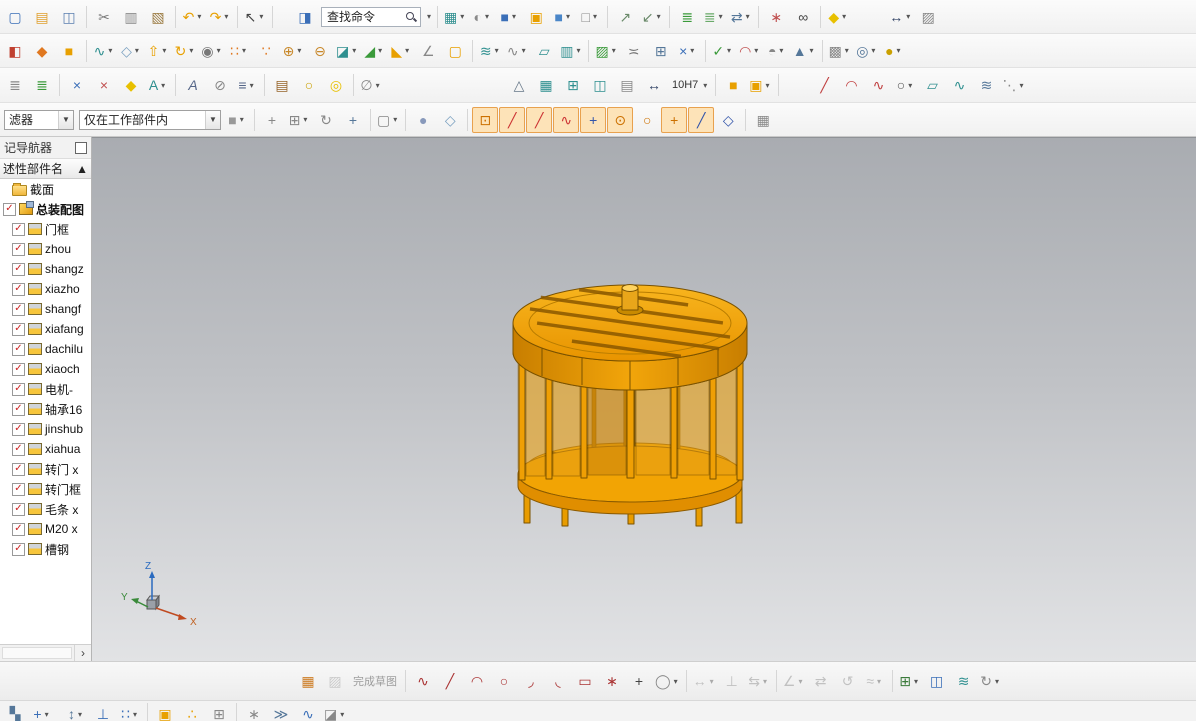  I want to click on selection-scope-caret: ▼, so click(212, 119).